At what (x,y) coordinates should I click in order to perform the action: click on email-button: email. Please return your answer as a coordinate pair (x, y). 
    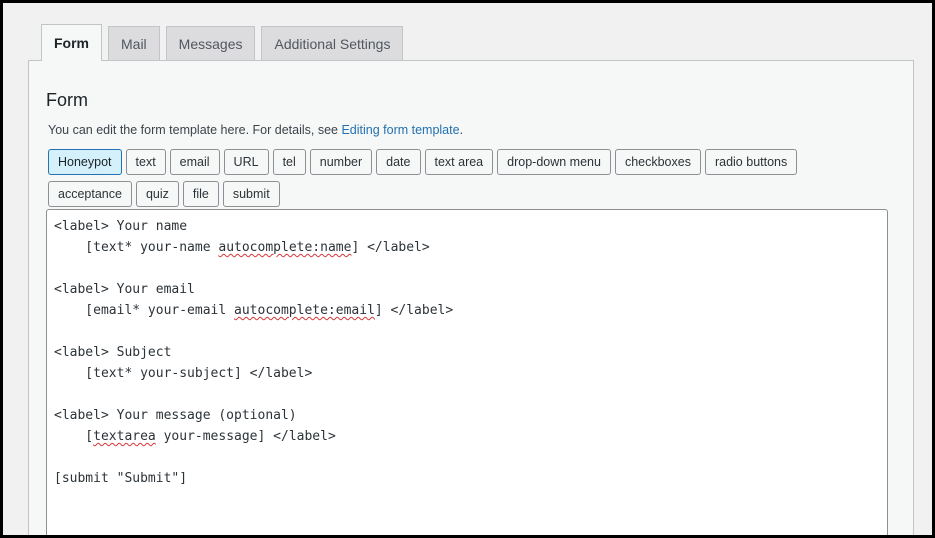
    Looking at the image, I should click on (194, 162).